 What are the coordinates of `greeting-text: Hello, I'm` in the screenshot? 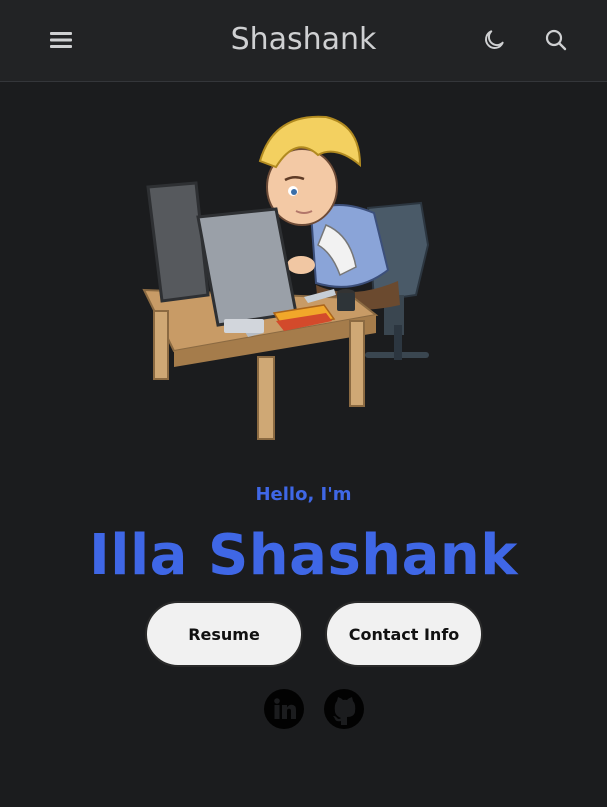 It's located at (303, 494).